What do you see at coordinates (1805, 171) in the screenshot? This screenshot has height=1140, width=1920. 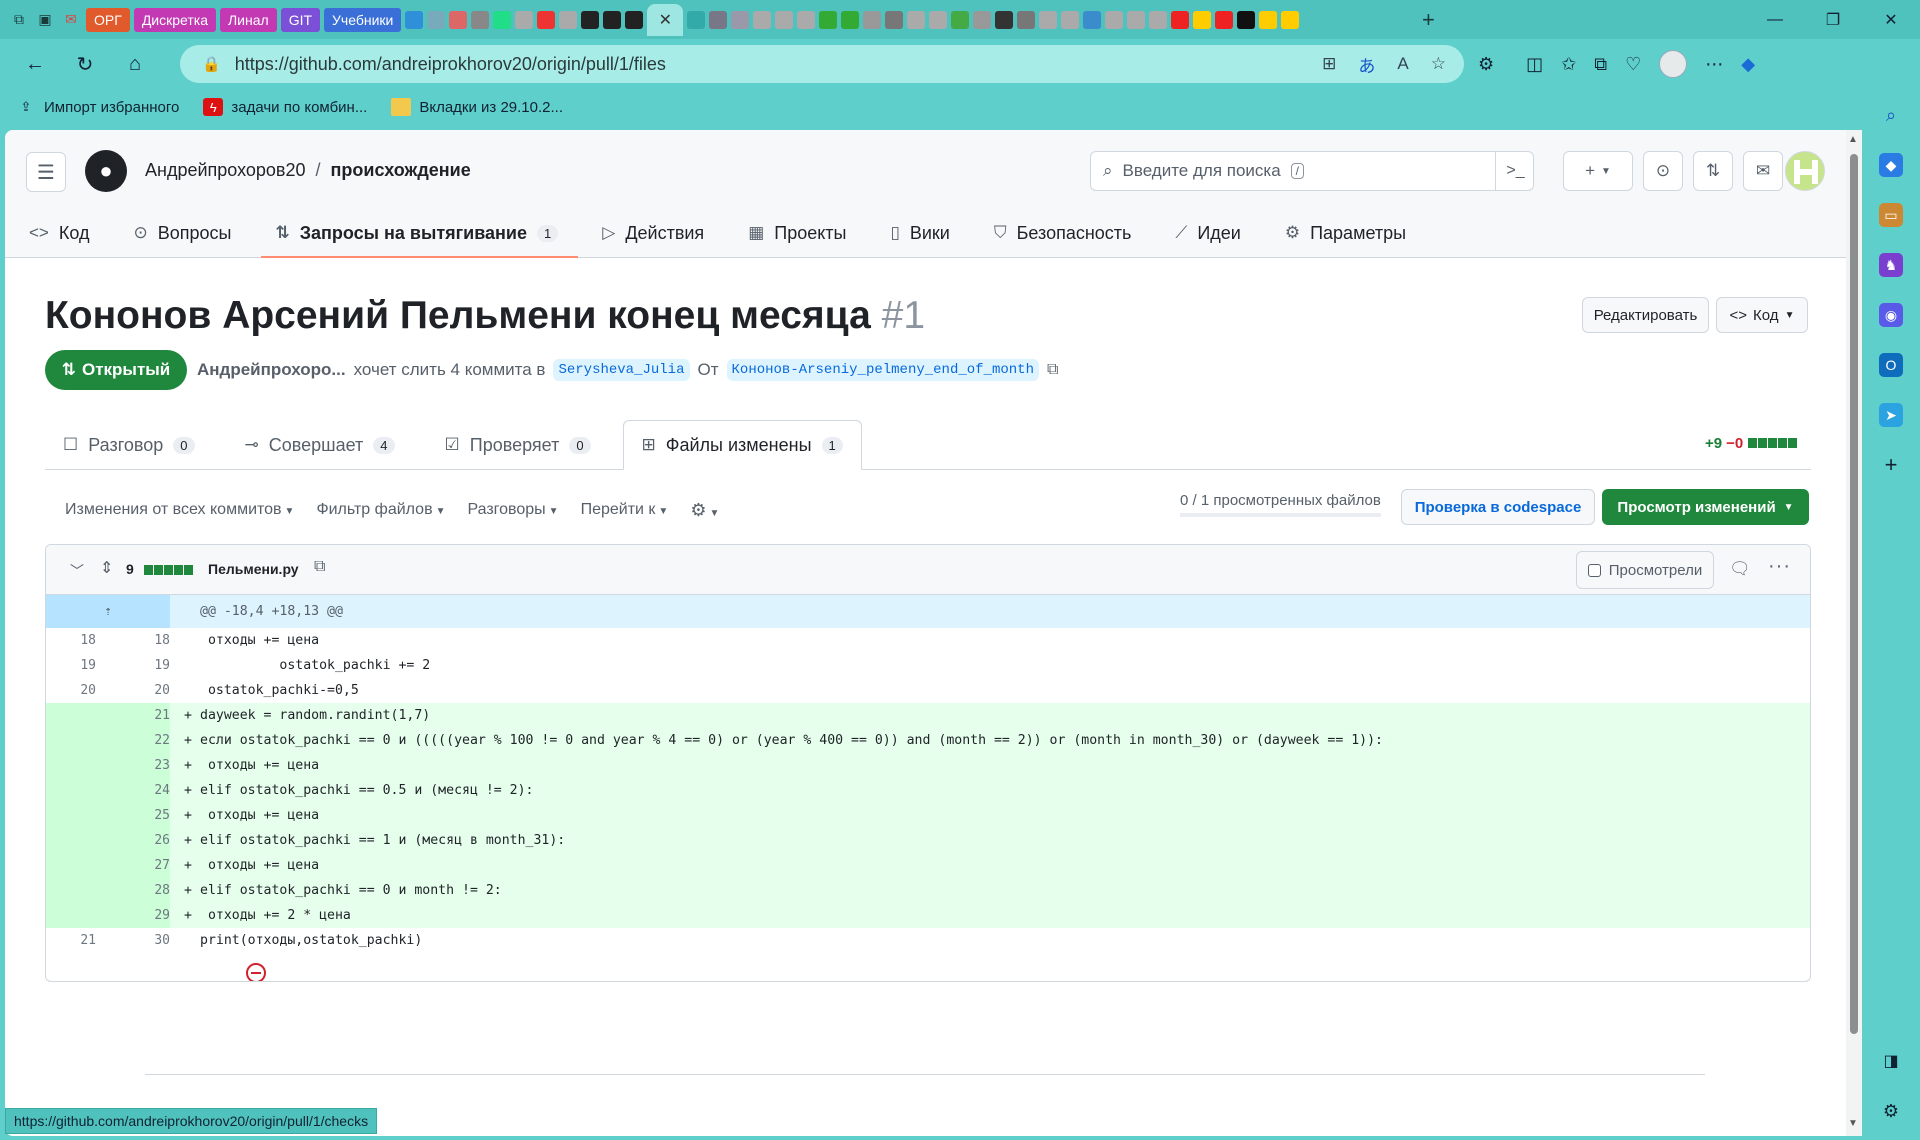 I see `user-avatar` at bounding box center [1805, 171].